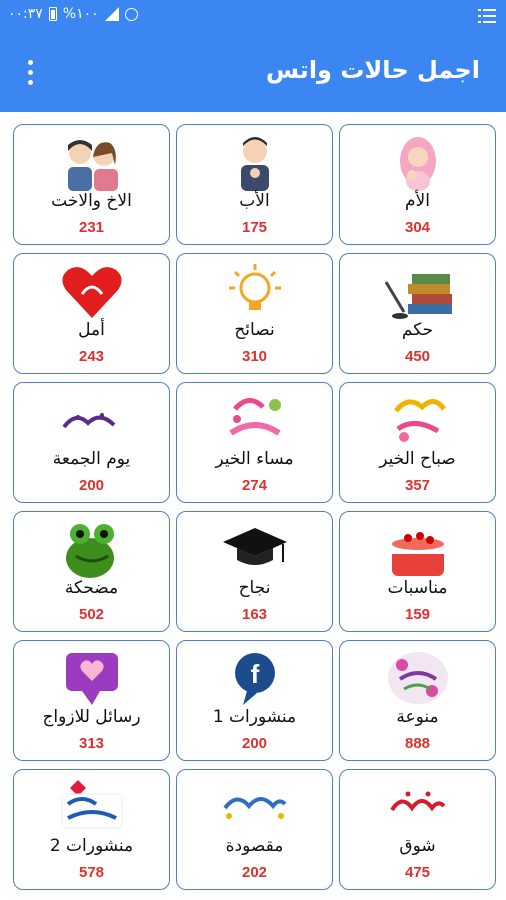 The image size is (506, 900). Describe the element at coordinates (254, 356) in the screenshot. I see `category-count: 310` at that location.